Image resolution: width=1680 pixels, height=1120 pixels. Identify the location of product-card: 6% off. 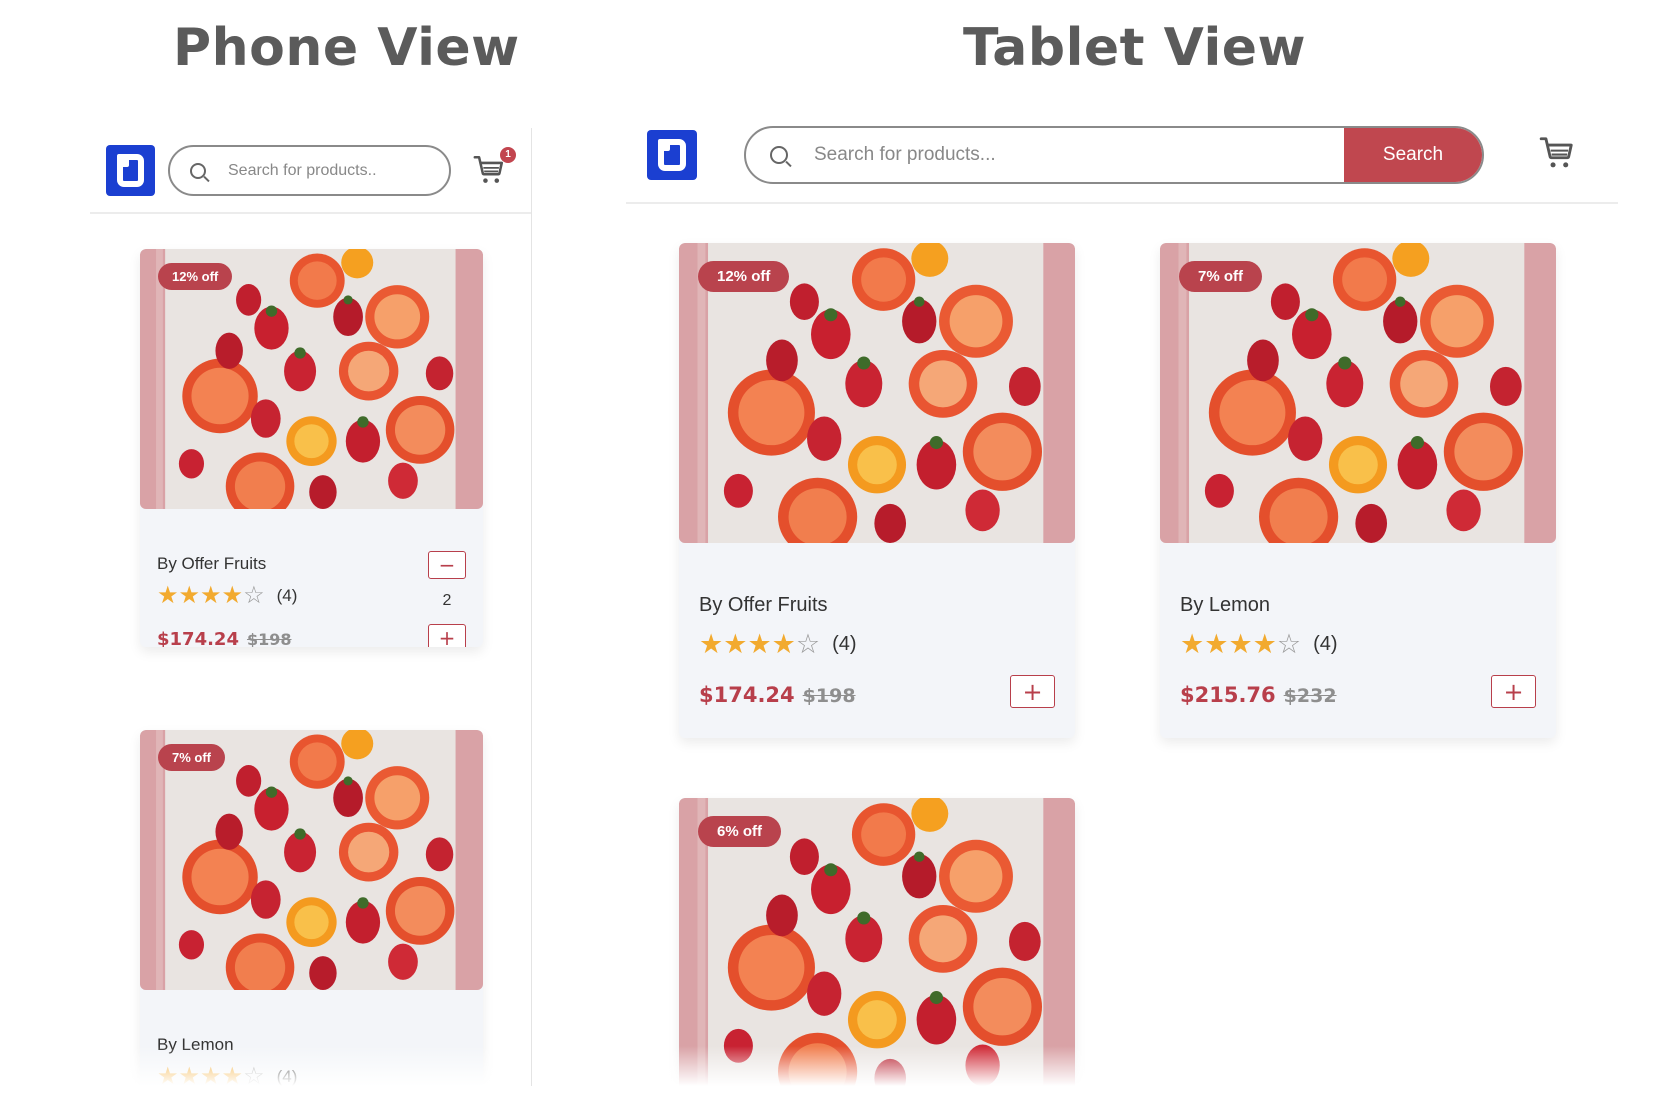
(877, 942).